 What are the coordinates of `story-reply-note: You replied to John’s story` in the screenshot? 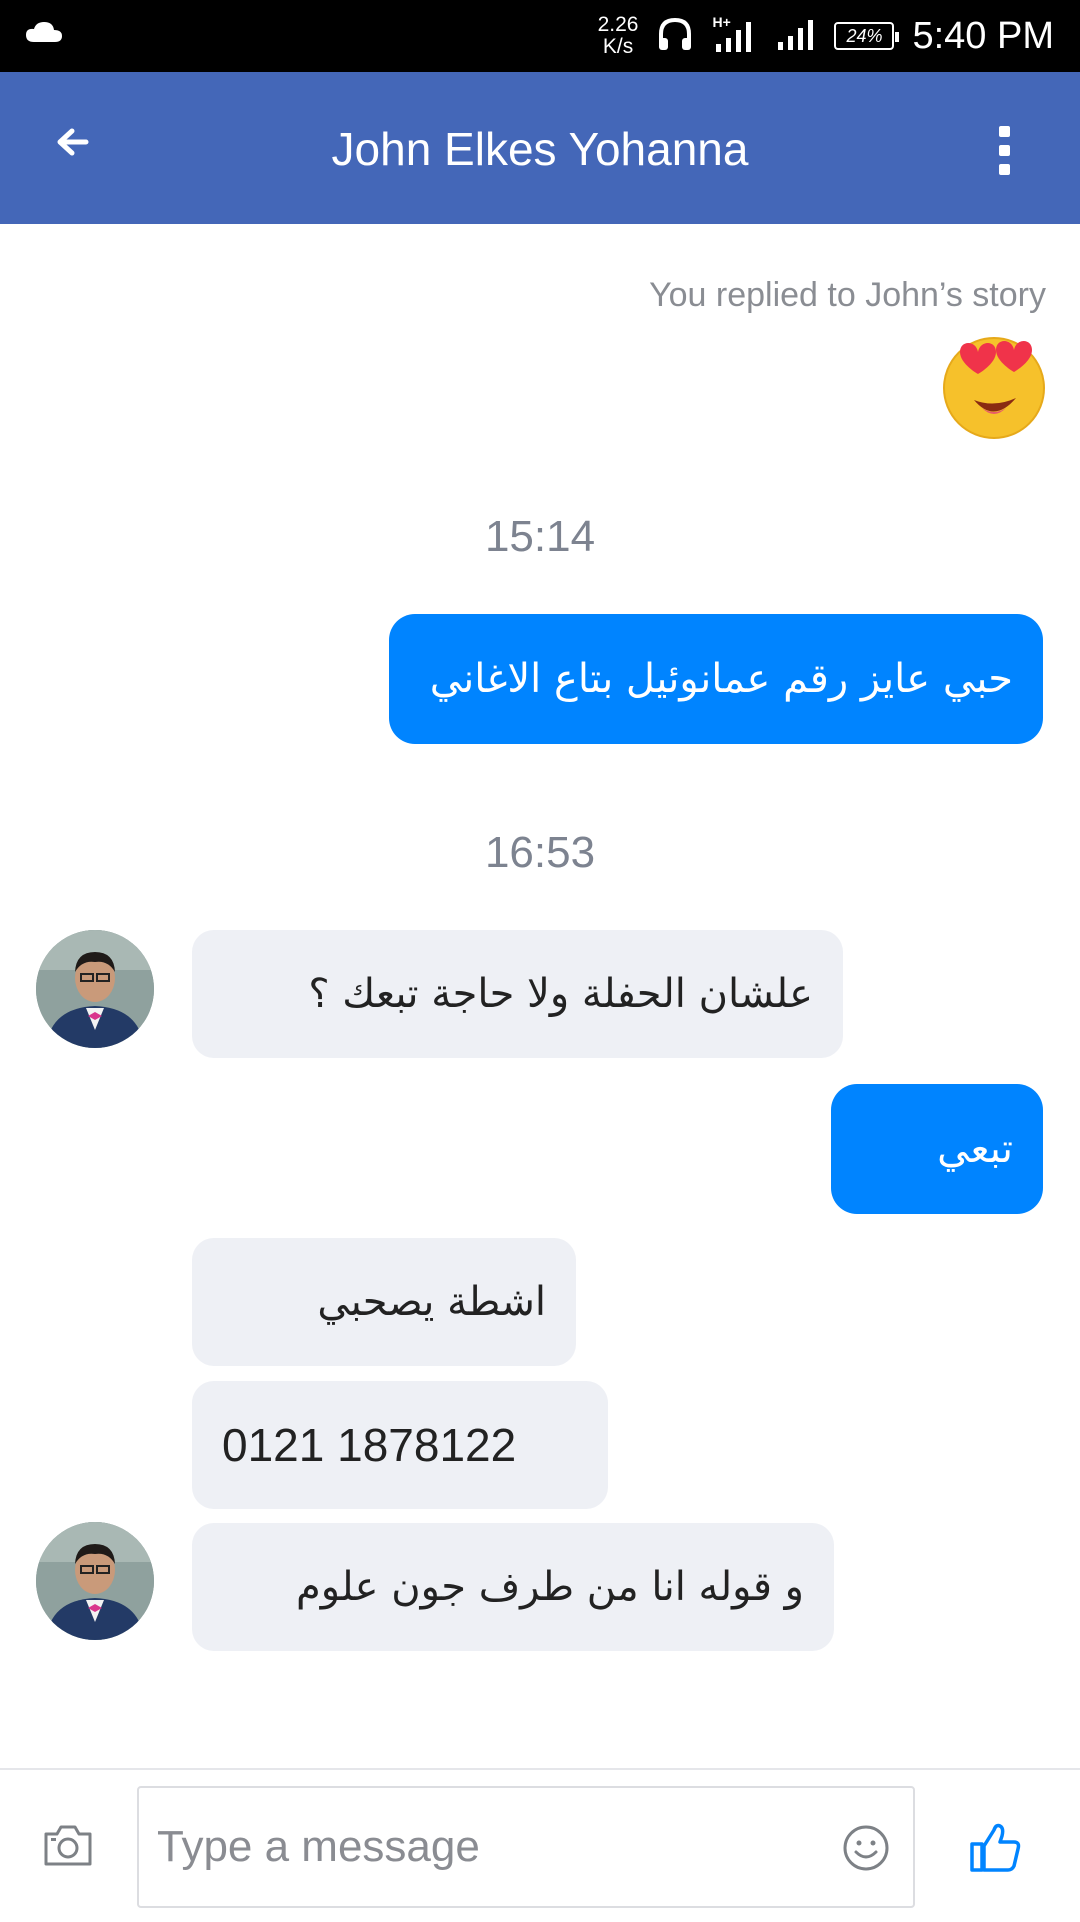 It's located at (847, 295).